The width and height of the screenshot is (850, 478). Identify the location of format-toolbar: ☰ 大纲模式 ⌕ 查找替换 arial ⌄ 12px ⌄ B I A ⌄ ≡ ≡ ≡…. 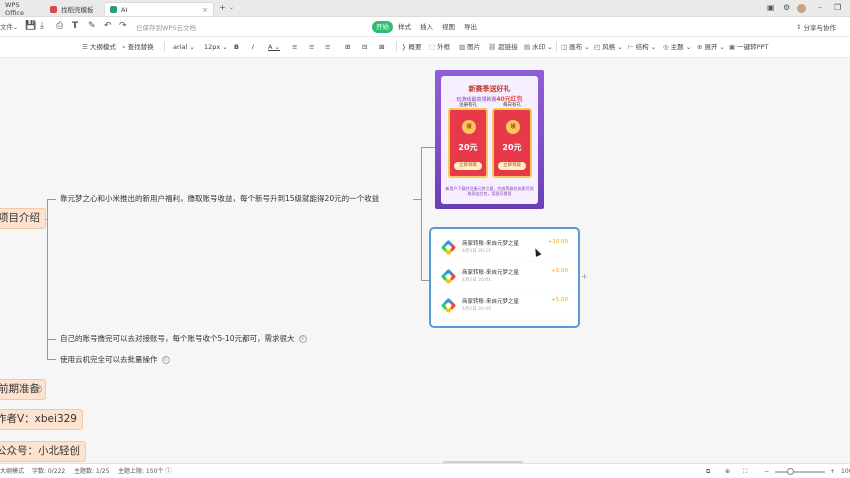
(425, 47).